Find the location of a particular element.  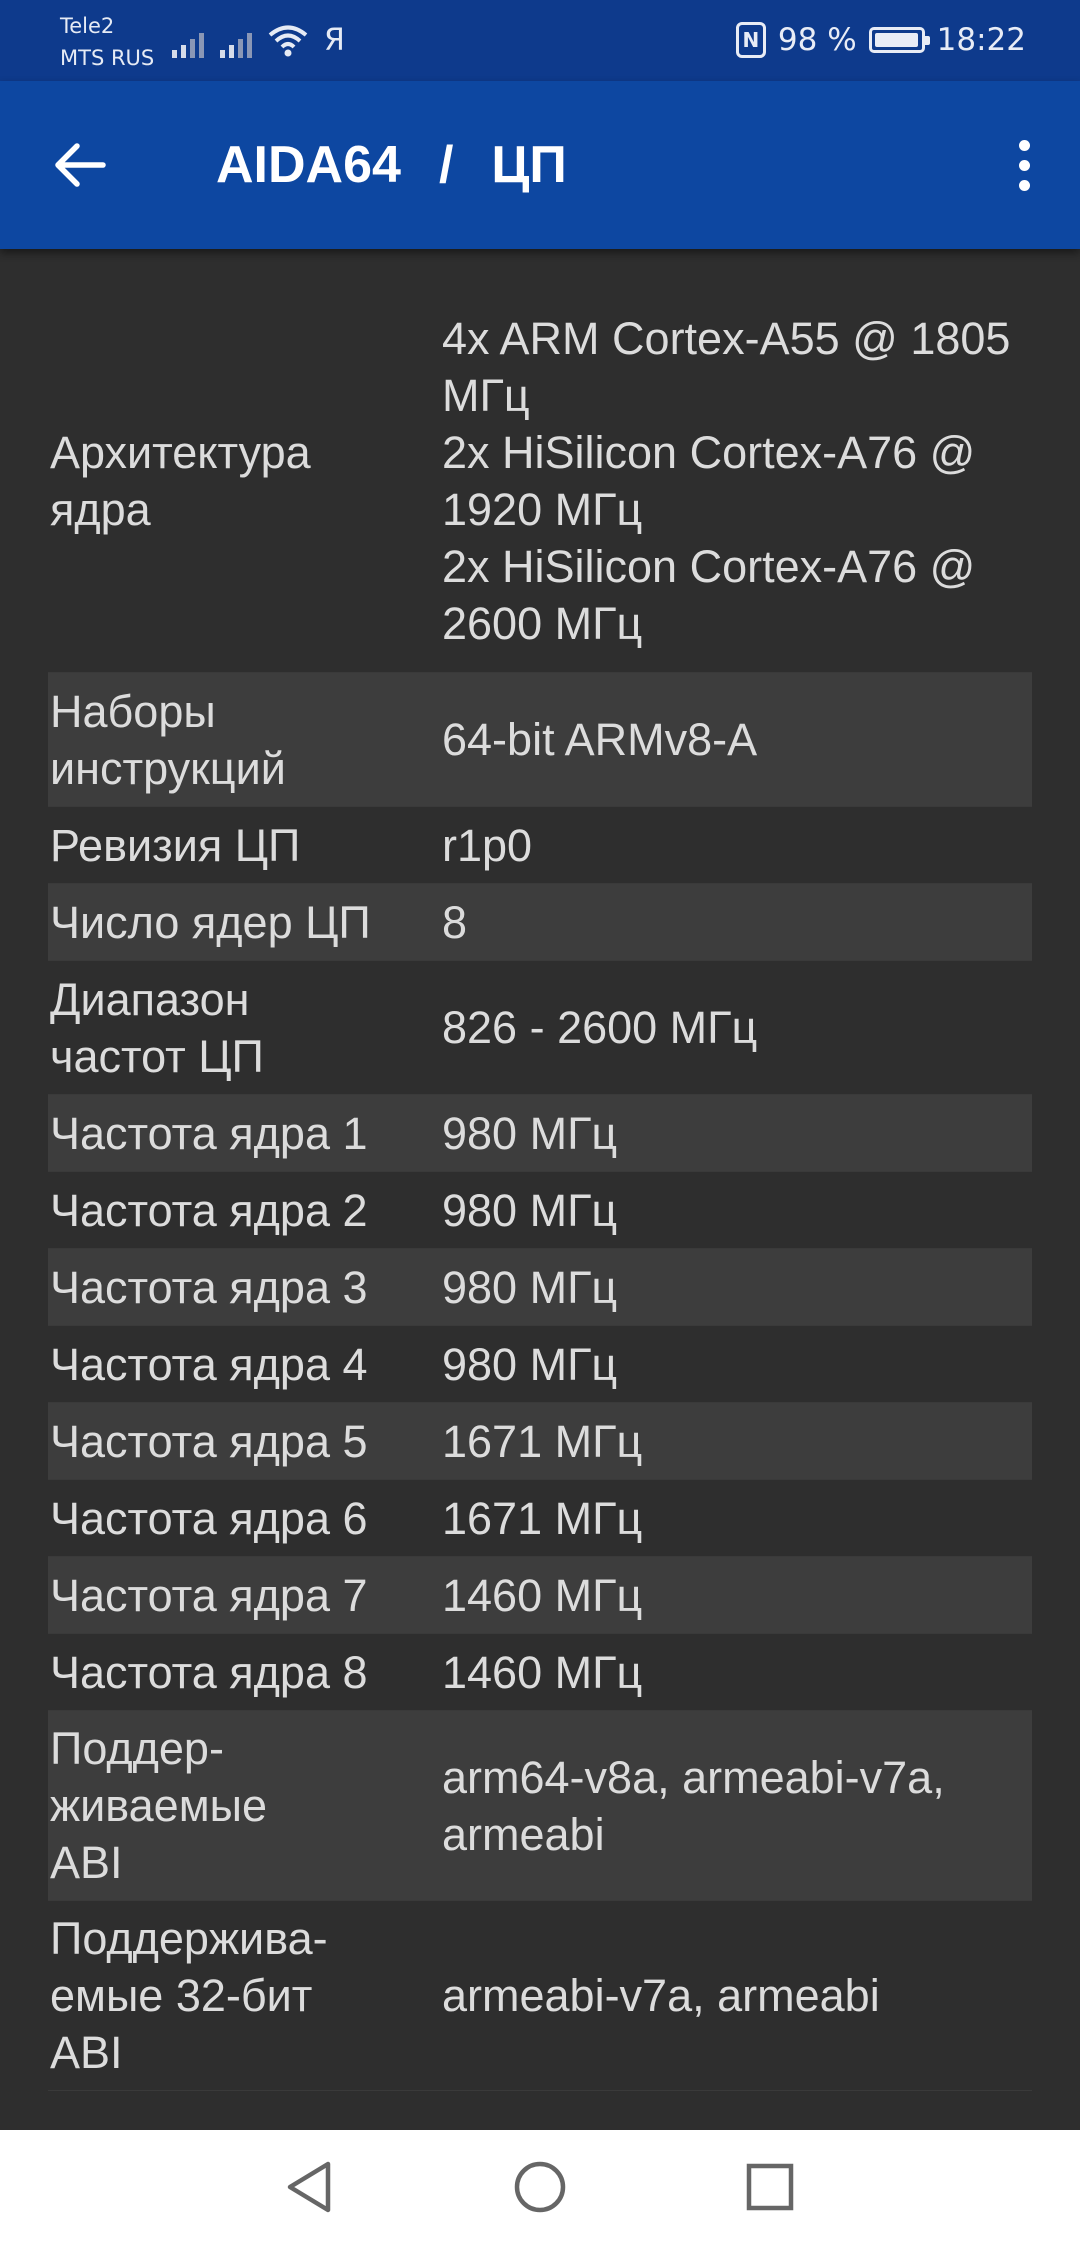

table-row: Диапазон частот ЦП 826 - 2600 МГц is located at coordinates (540, 1028).